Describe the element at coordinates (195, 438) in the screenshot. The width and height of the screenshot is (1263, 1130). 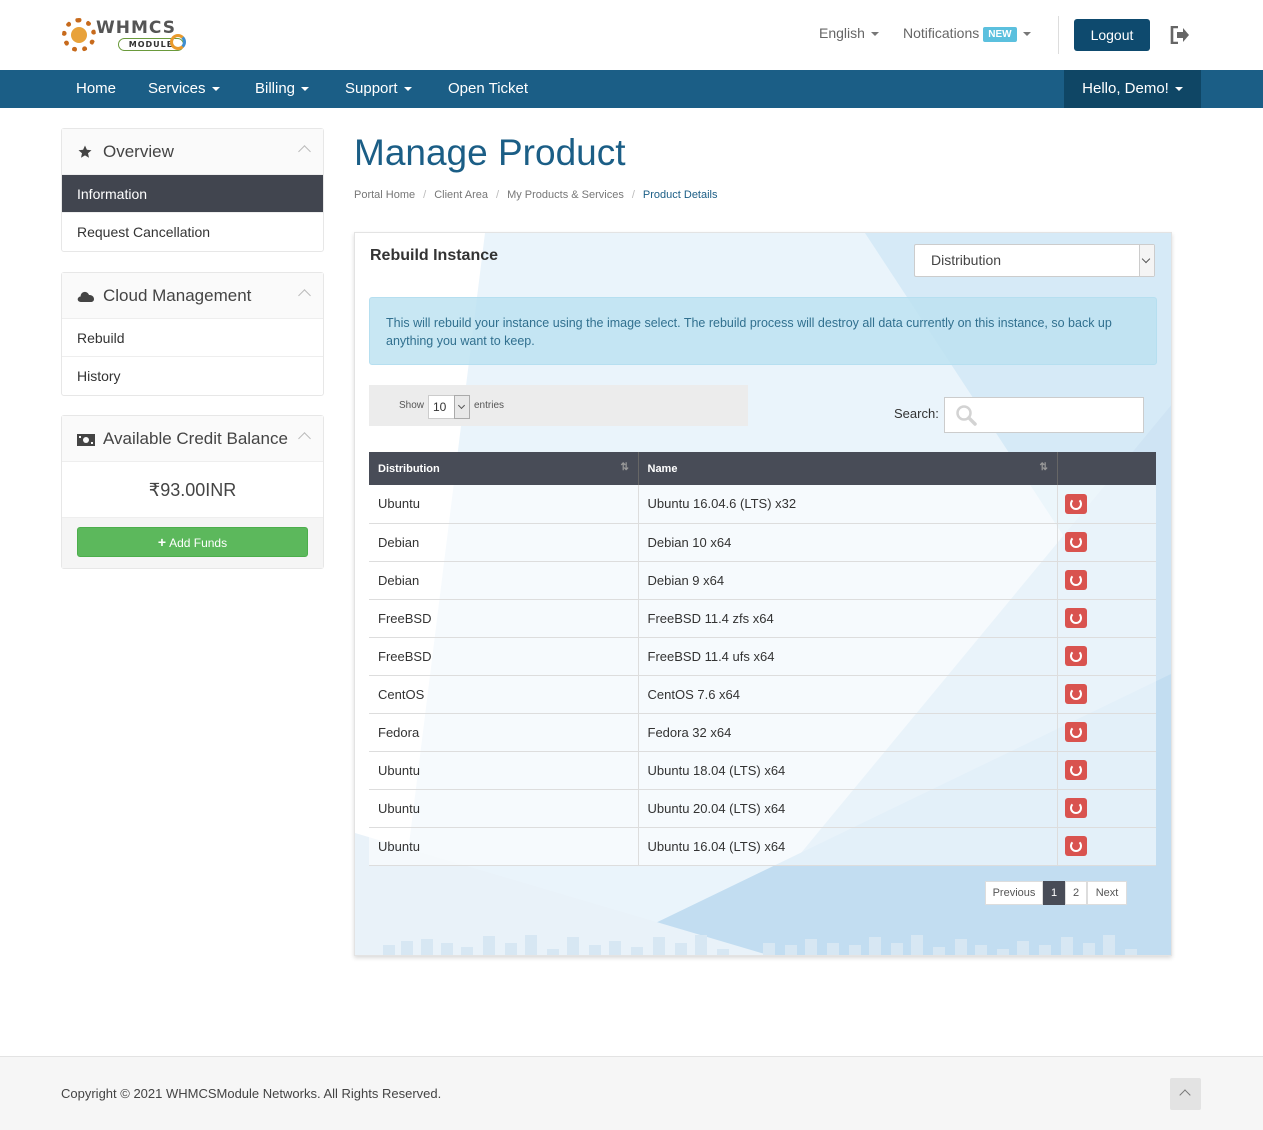
I see `credit-balance-title: Available Credit Balance` at that location.